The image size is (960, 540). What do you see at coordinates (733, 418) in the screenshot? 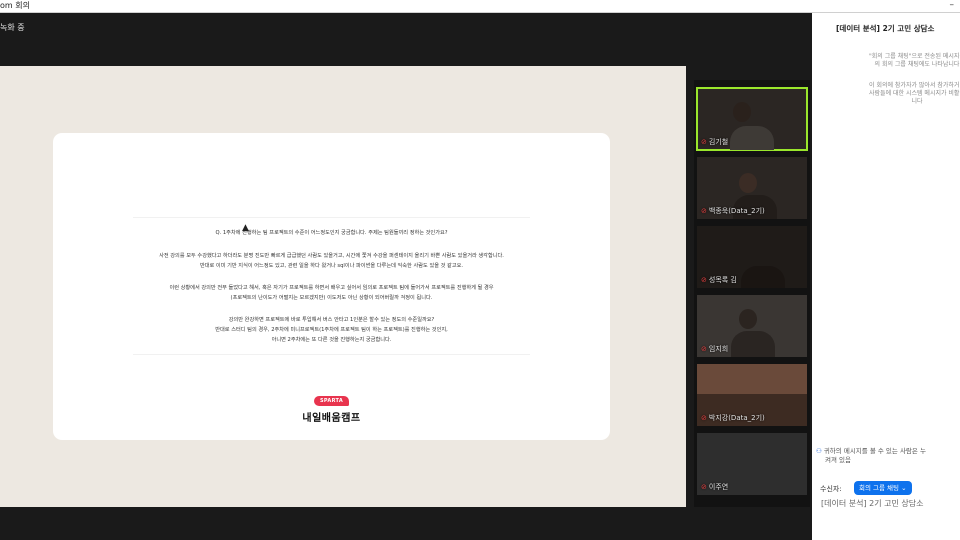
I see `participant-name: ⊘ 박지강(Data_2기)` at bounding box center [733, 418].